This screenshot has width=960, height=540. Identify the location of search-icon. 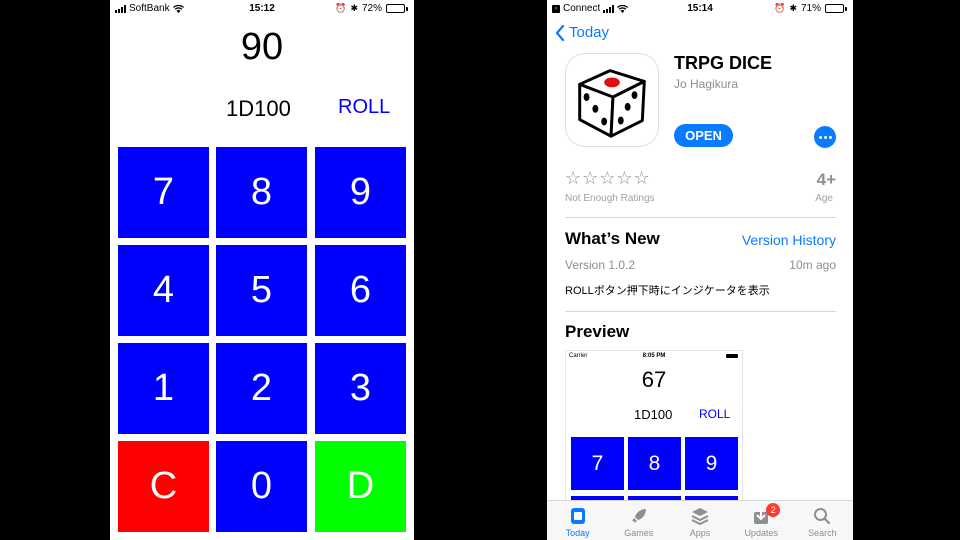
(822, 516).